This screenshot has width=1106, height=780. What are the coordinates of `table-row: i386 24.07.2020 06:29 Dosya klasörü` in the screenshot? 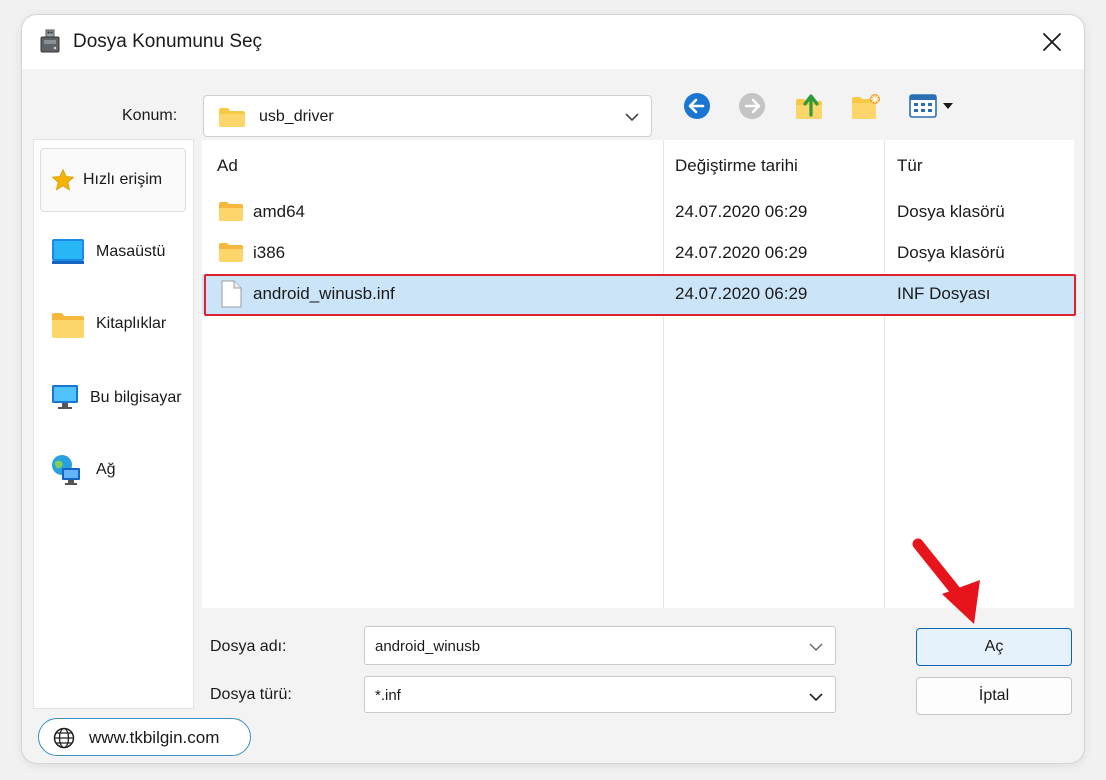 It's located at (638, 253).